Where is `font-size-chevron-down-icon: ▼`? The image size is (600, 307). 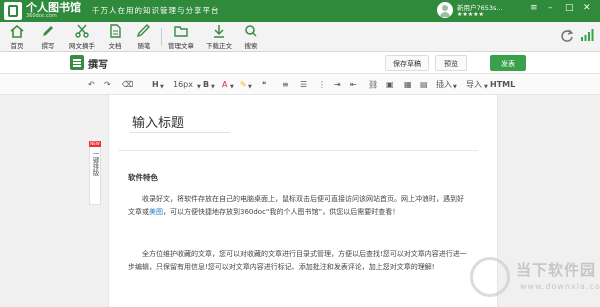 font-size-chevron-down-icon: ▼ is located at coordinates (199, 87).